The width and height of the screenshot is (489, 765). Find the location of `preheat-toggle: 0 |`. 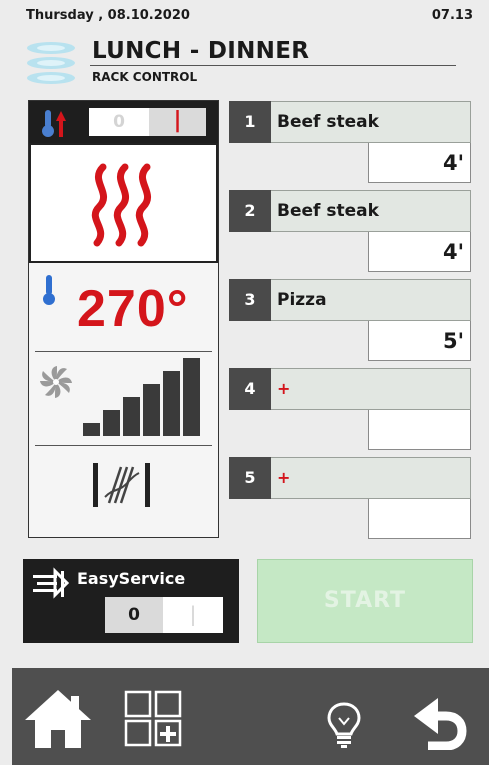

preheat-toggle: 0 | is located at coordinates (147, 122).